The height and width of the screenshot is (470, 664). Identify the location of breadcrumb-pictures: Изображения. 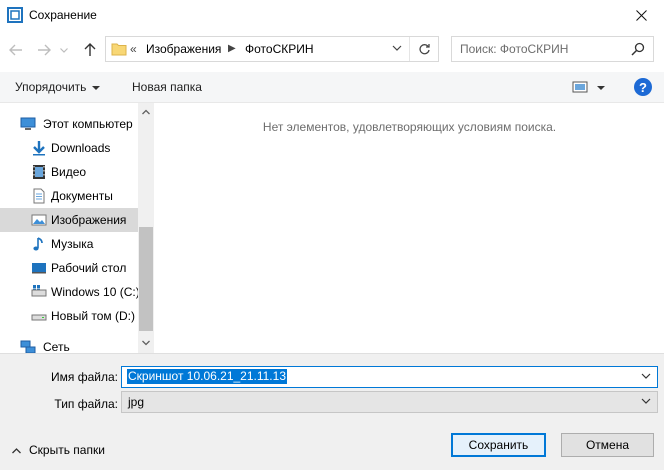
(183, 49).